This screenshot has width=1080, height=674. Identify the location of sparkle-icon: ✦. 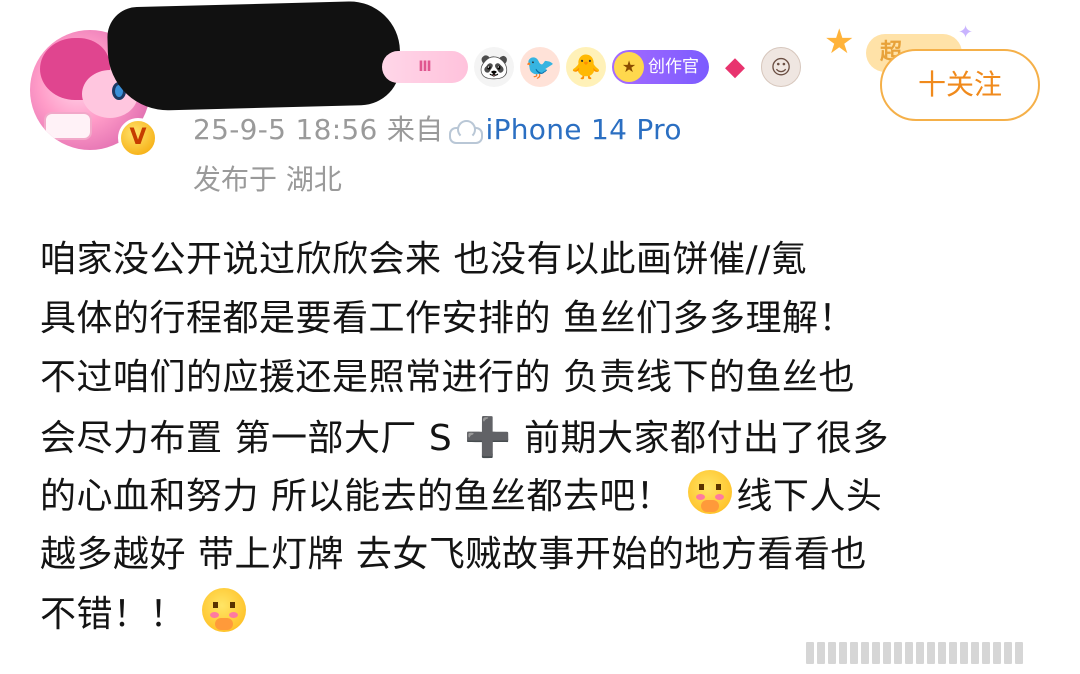
(966, 32).